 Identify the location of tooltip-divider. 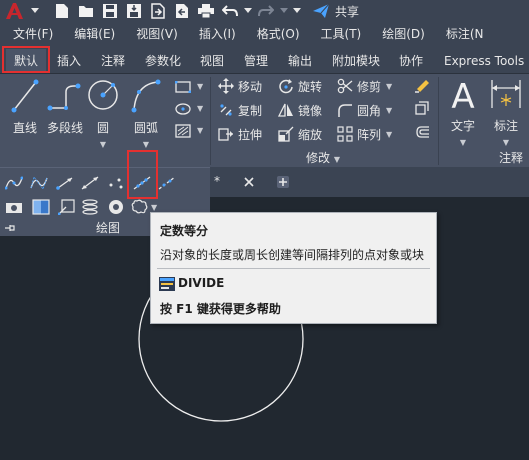
(293, 268).